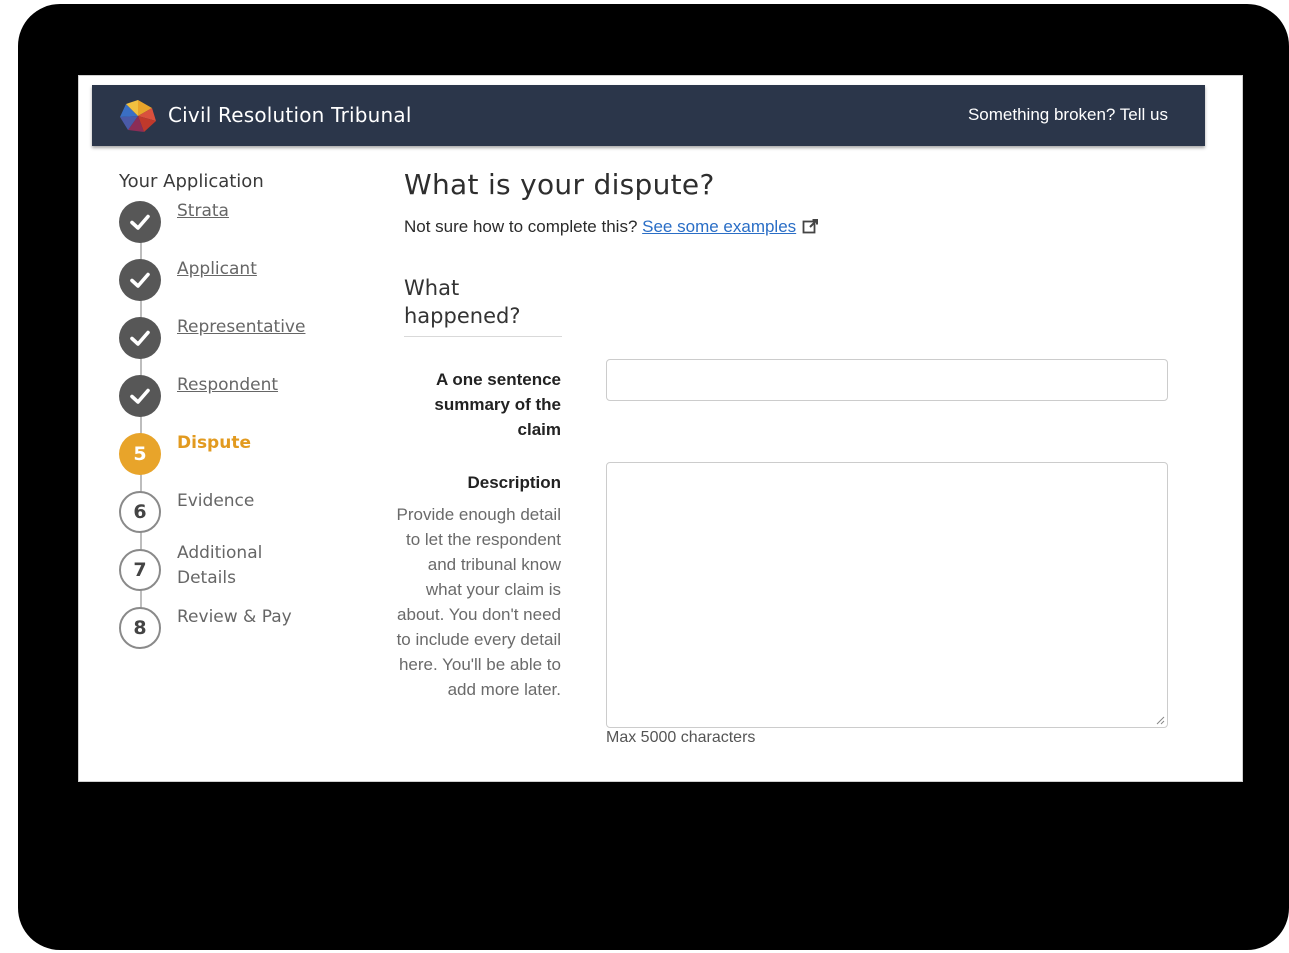 The image size is (1289, 953). I want to click on step-number-badge: 5, so click(140, 454).